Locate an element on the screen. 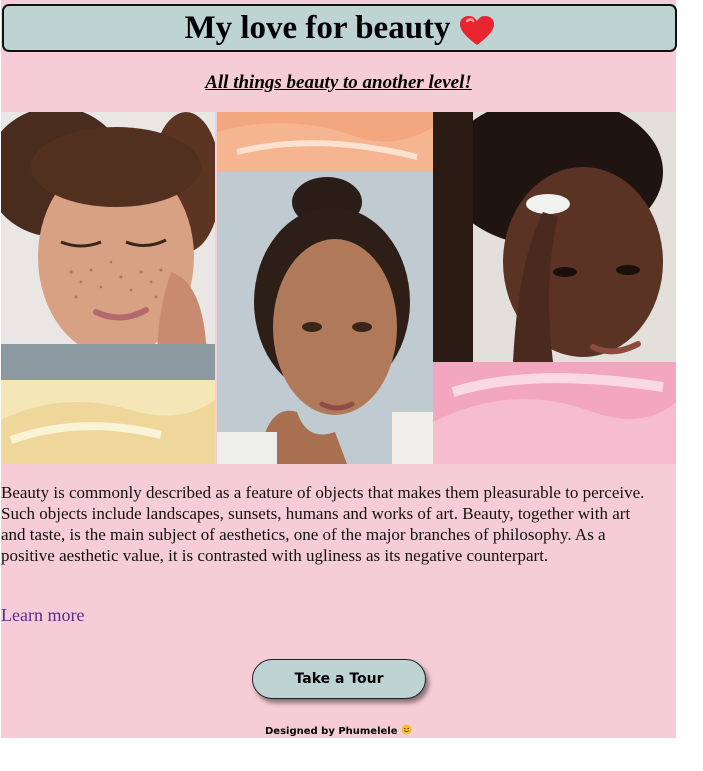 The height and width of the screenshot is (771, 703). woman-portrait-photo is located at coordinates (325, 318).